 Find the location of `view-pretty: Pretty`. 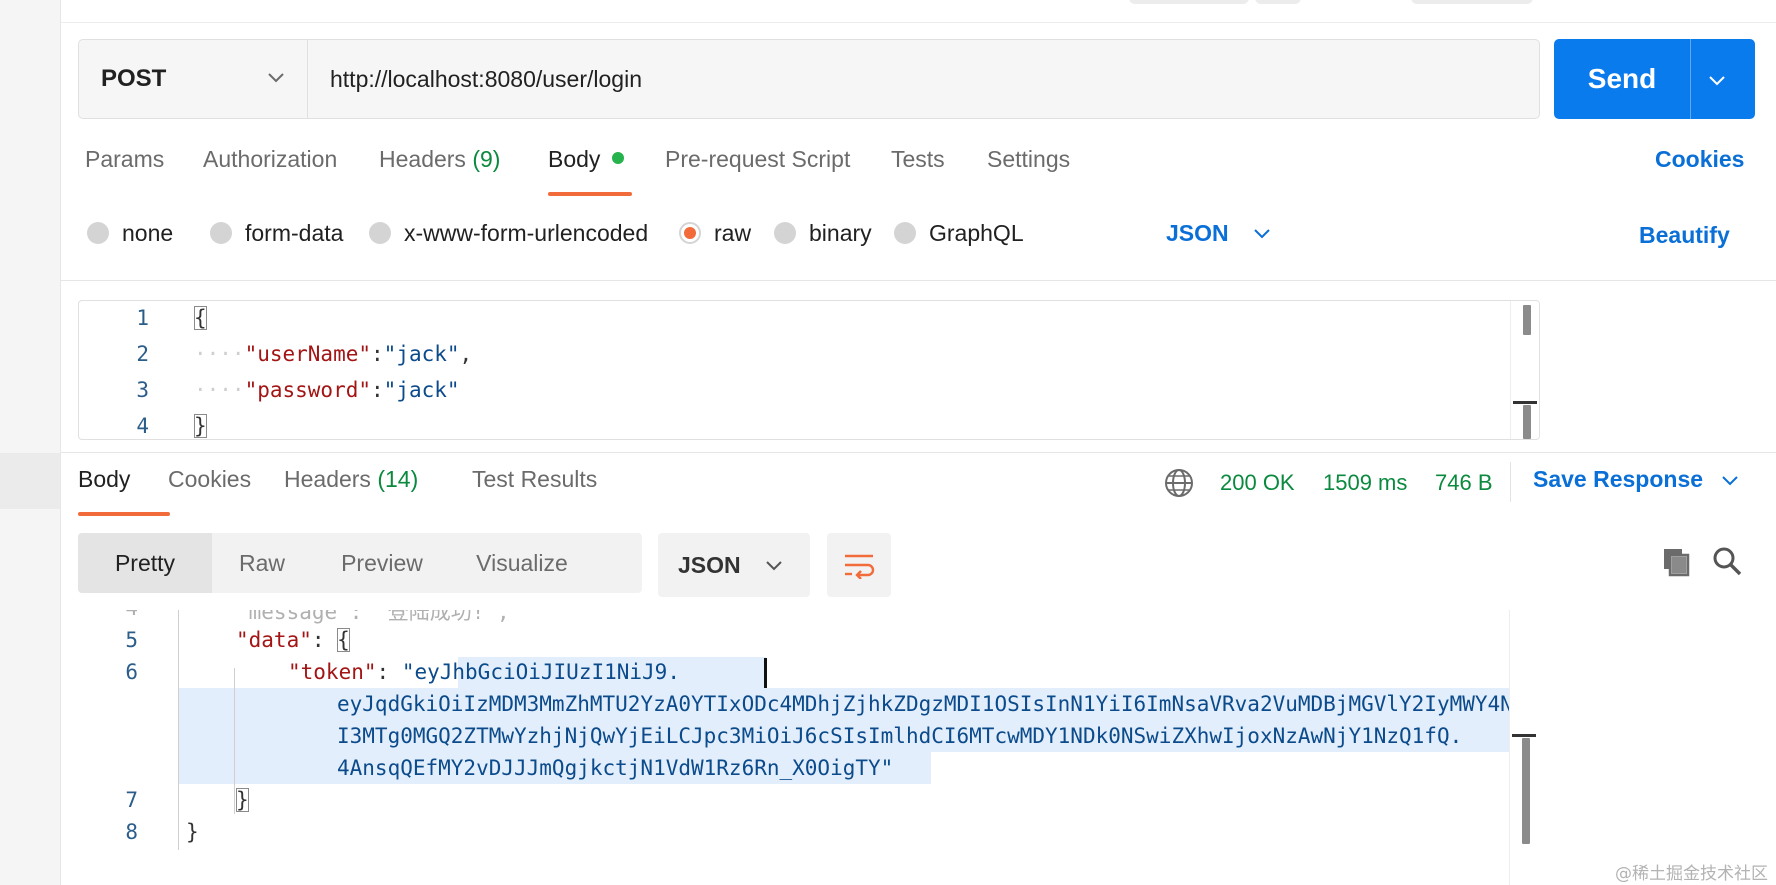

view-pretty: Pretty is located at coordinates (145, 563).